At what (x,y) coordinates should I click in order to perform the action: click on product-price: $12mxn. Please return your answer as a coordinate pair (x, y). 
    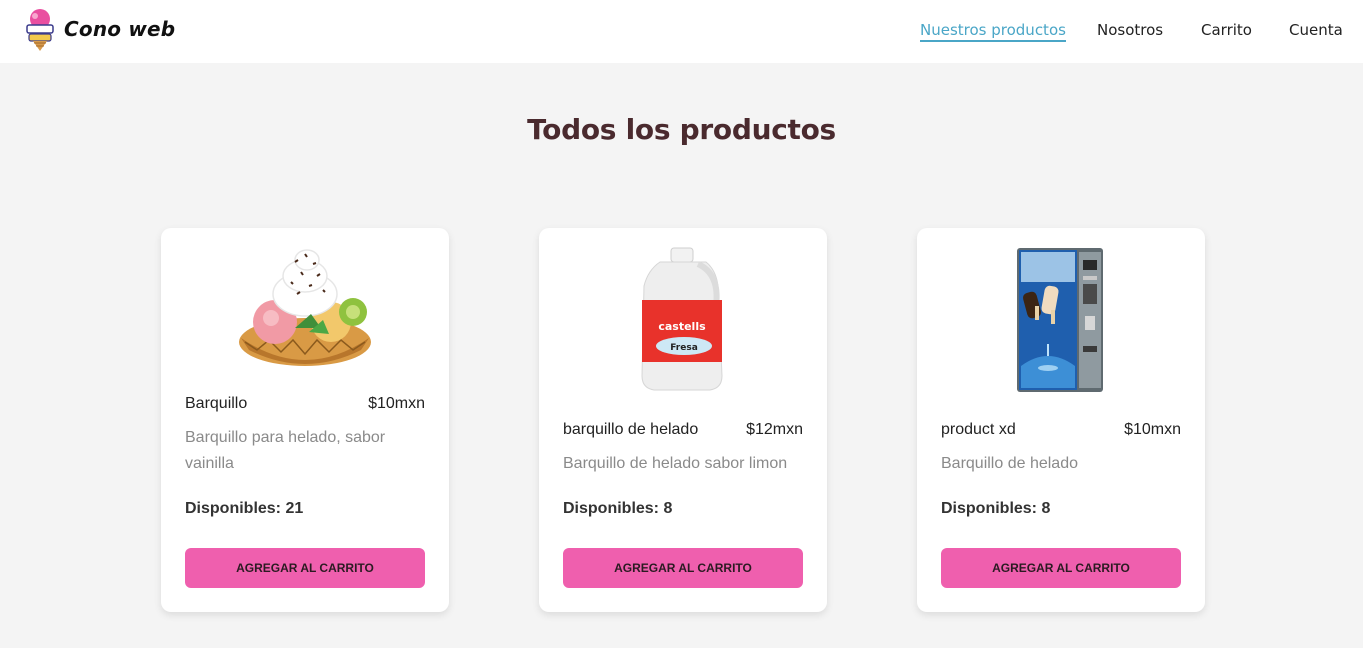
    Looking at the image, I should click on (774, 429).